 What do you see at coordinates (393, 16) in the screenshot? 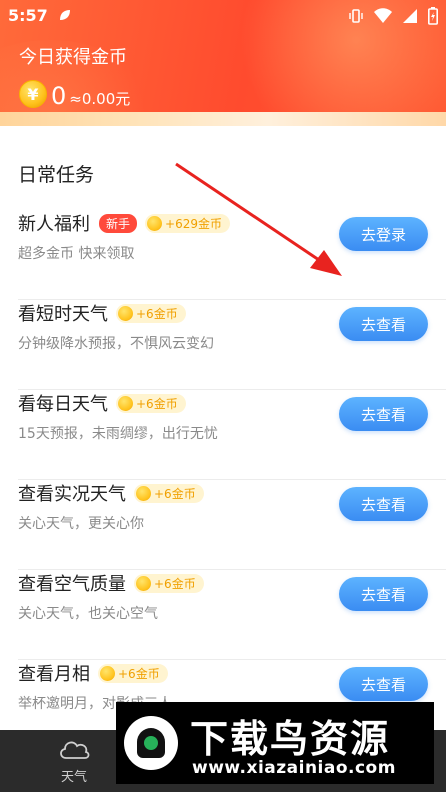
I see `status-icons` at bounding box center [393, 16].